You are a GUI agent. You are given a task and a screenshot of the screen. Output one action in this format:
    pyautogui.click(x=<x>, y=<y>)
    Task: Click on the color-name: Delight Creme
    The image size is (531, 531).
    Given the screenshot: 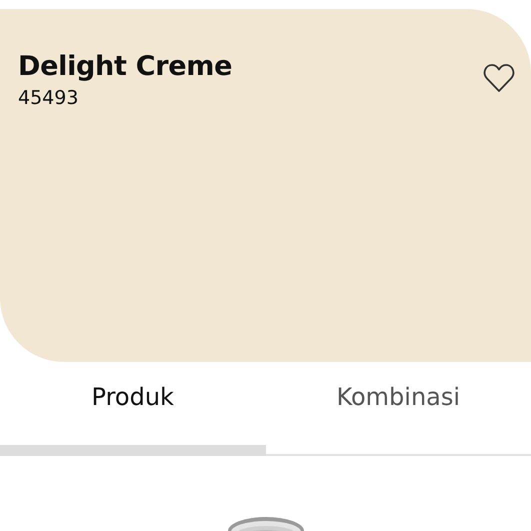 What is the action you would take?
    pyautogui.click(x=125, y=67)
    